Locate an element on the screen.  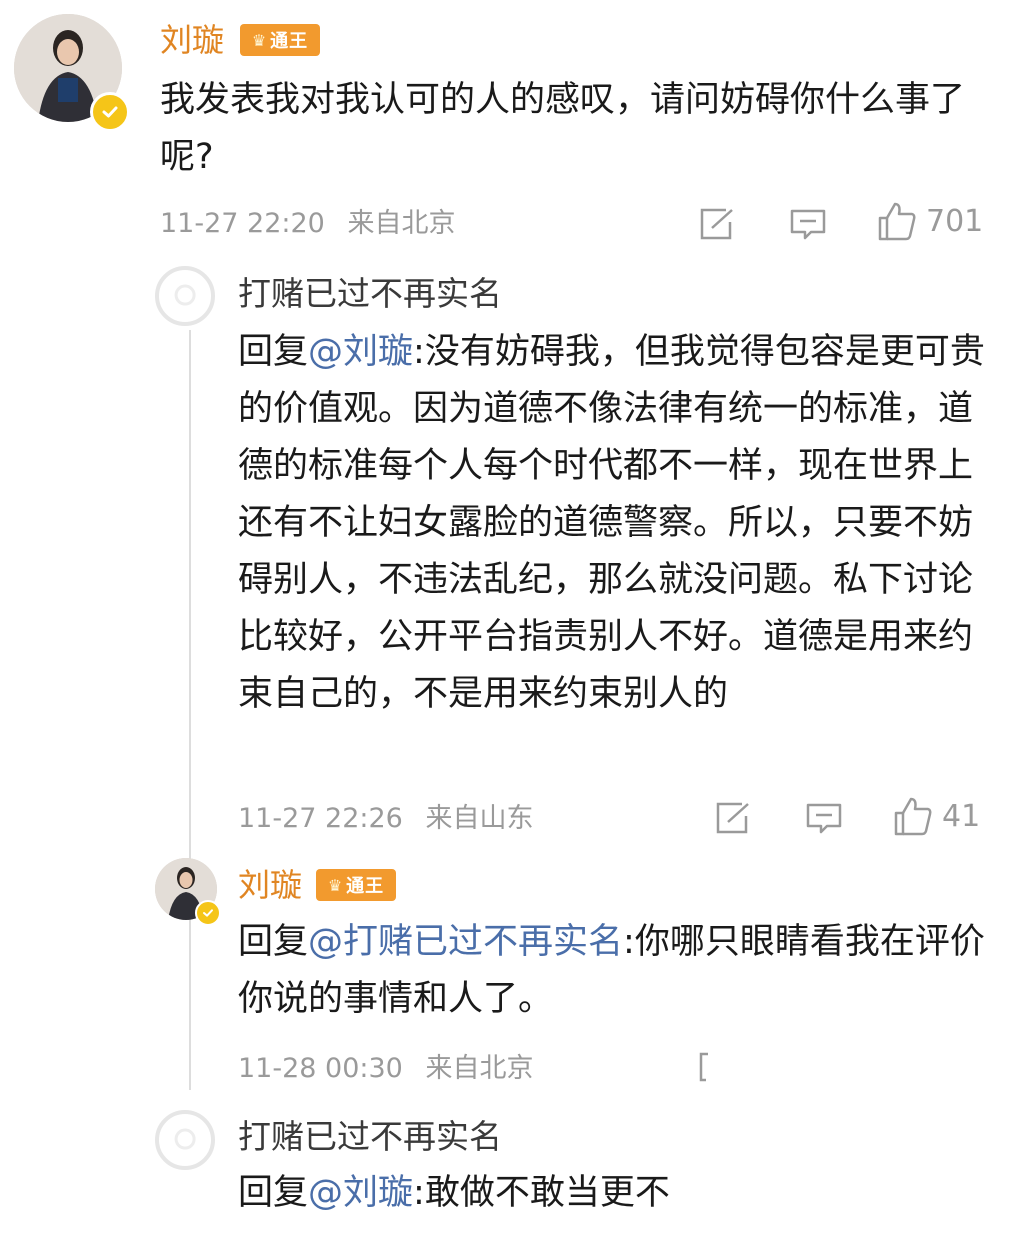
reply-text: 回复@刘璇:敢做不敢当更不 is located at coordinates (613, 1193).